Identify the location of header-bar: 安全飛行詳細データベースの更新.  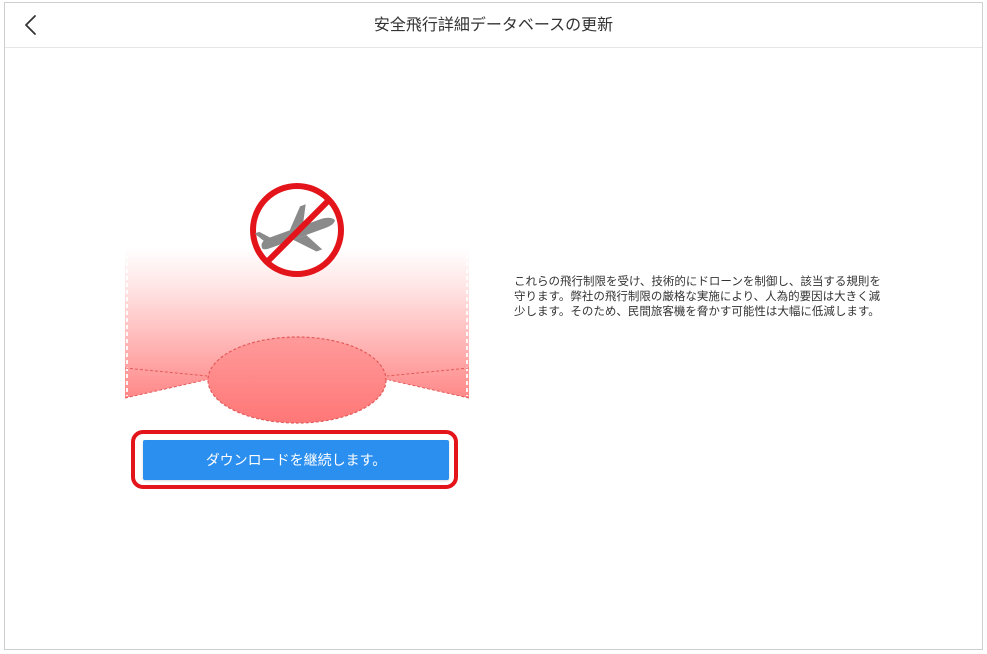
(493, 25).